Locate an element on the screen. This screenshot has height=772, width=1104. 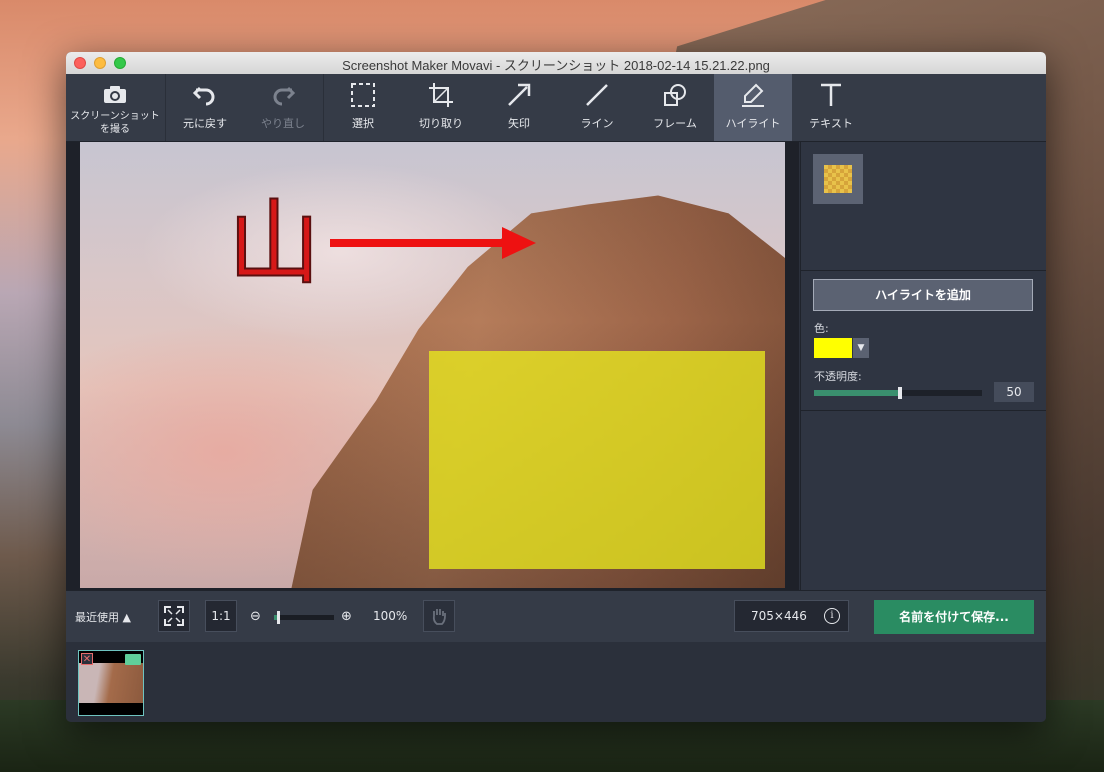
actual-size-button: 1:1 is located at coordinates (221, 616).